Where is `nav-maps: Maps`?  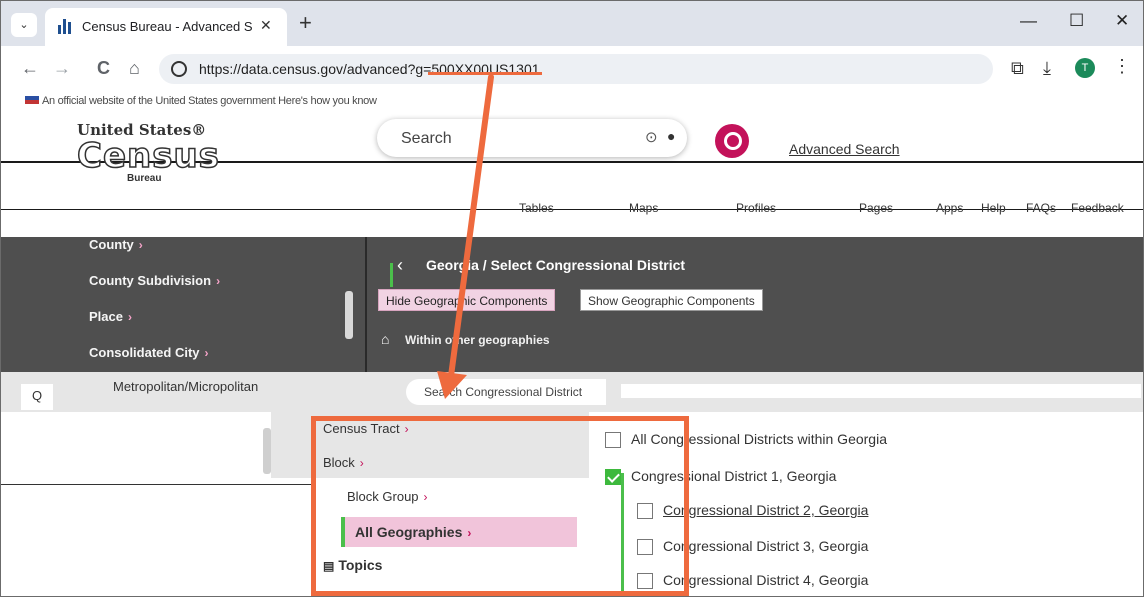
nav-maps: Maps is located at coordinates (643, 208).